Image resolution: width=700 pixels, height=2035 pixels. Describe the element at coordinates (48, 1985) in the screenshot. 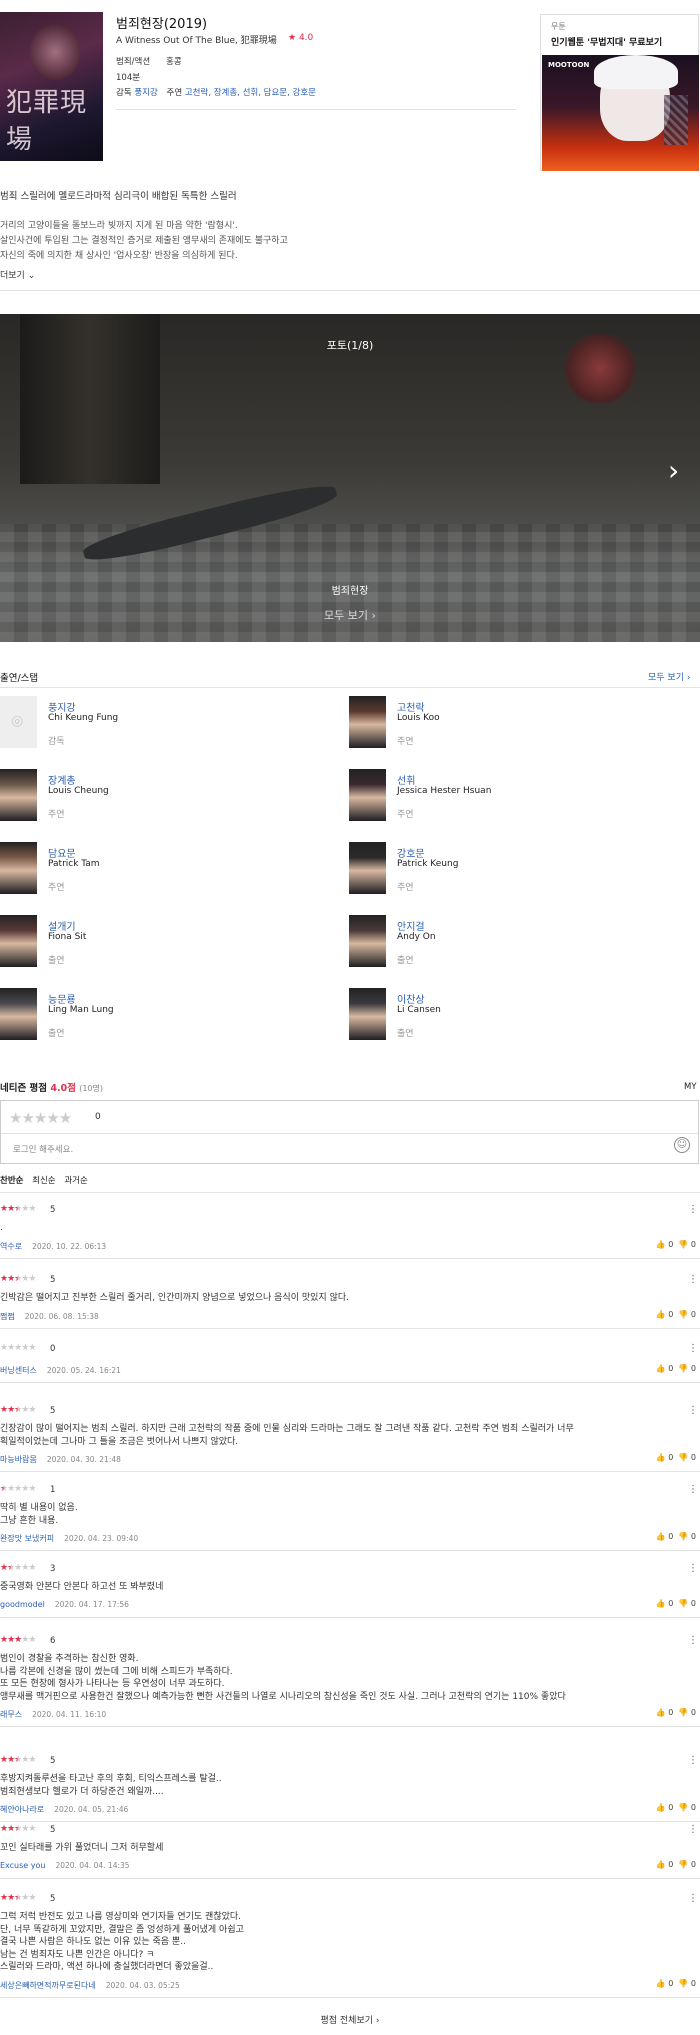

I see `review-author: 세상은빼하면적까무로된다네` at that location.